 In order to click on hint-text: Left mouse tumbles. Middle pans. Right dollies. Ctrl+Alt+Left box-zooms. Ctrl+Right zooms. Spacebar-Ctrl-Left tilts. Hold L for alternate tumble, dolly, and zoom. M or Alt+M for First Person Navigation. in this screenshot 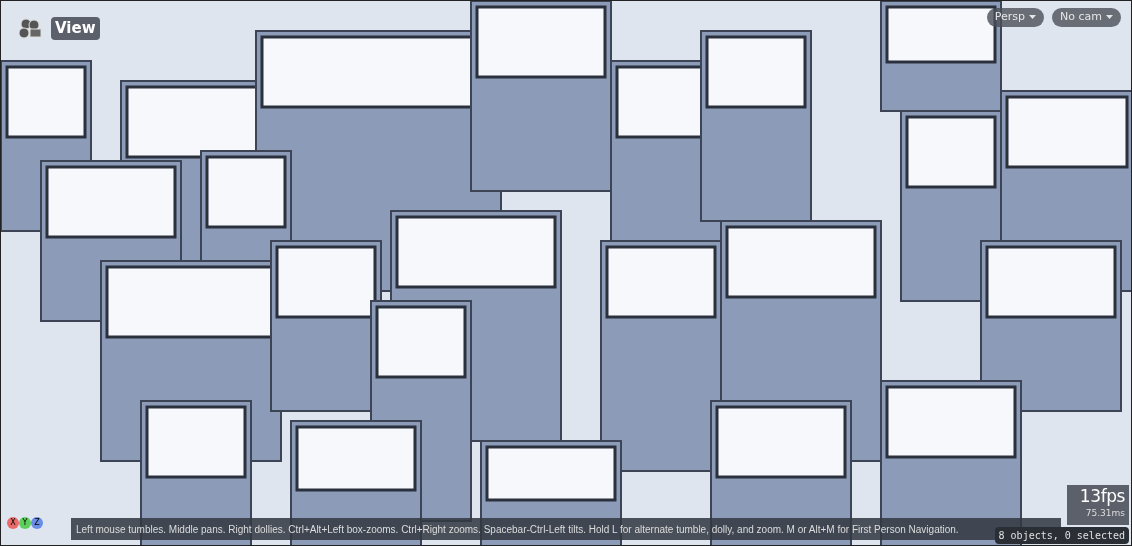, I will do `click(517, 529)`.